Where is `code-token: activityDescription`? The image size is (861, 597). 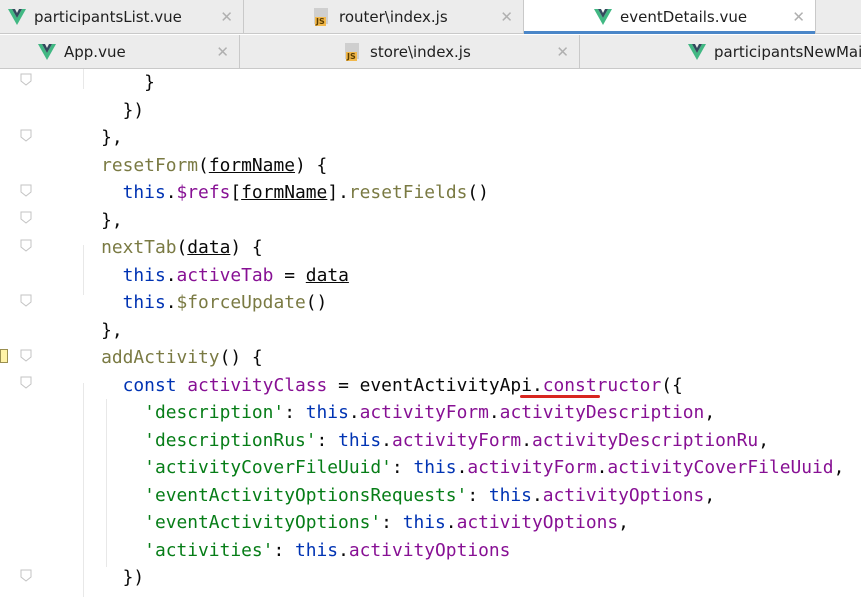 code-token: activityDescription is located at coordinates (602, 412).